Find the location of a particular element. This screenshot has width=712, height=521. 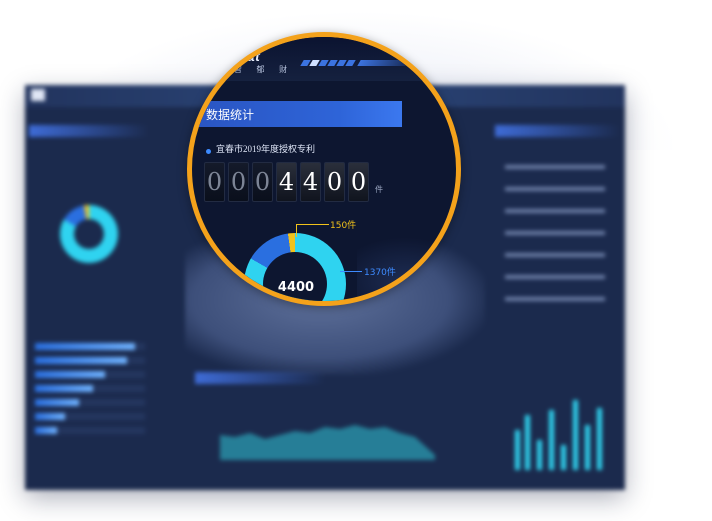

annotation-label: 1370件 is located at coordinates (380, 273).